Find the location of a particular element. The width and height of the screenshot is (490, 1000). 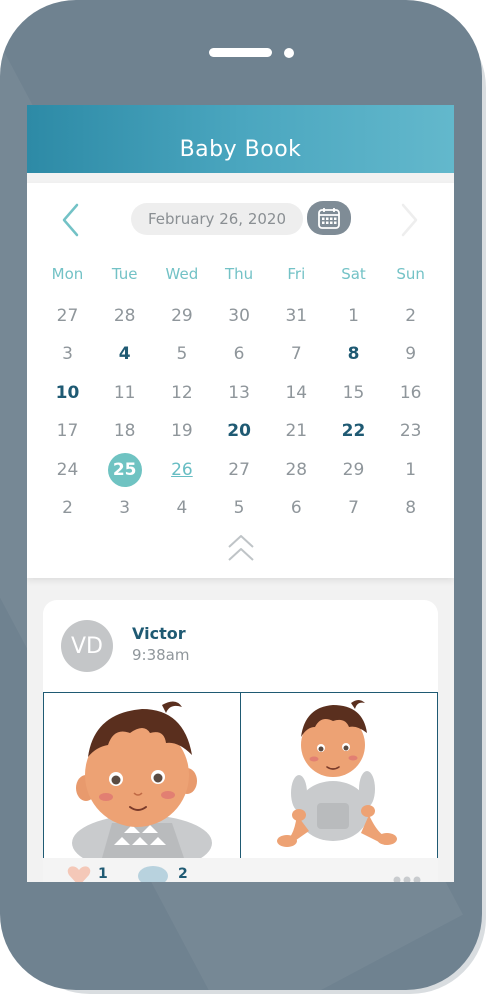

chevron-left-icon is located at coordinates (70, 220).